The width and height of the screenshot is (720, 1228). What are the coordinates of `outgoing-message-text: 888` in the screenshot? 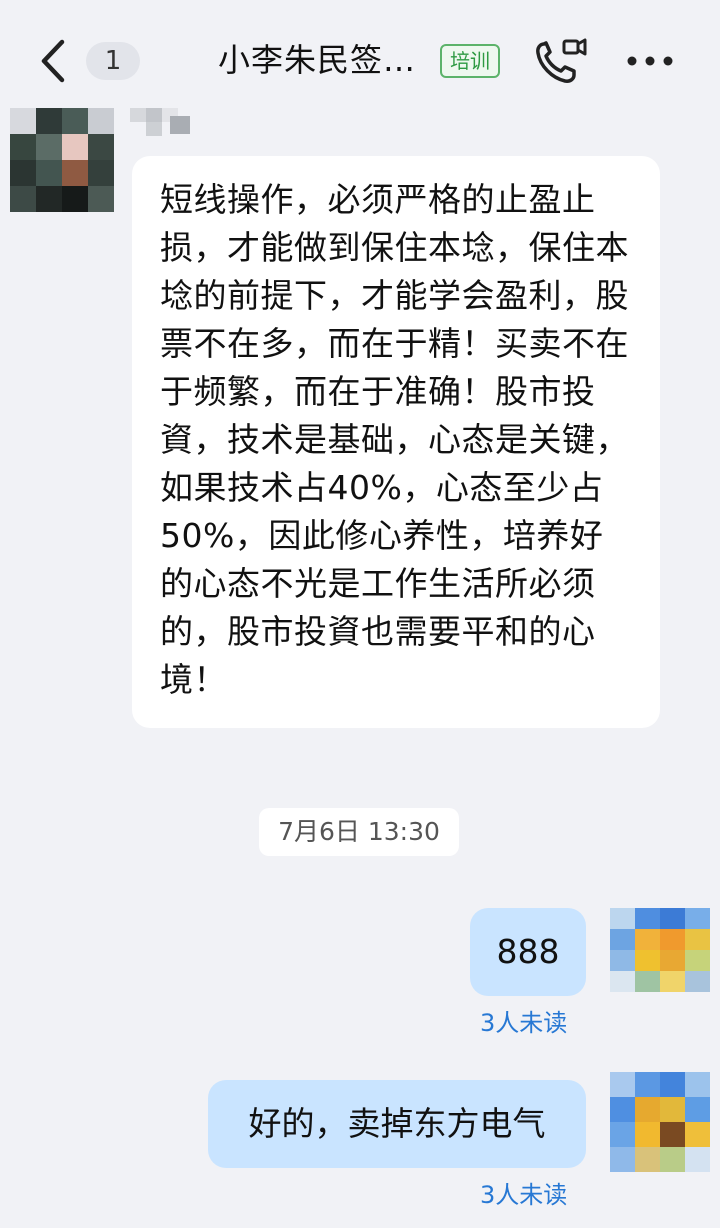 It's located at (528, 951).